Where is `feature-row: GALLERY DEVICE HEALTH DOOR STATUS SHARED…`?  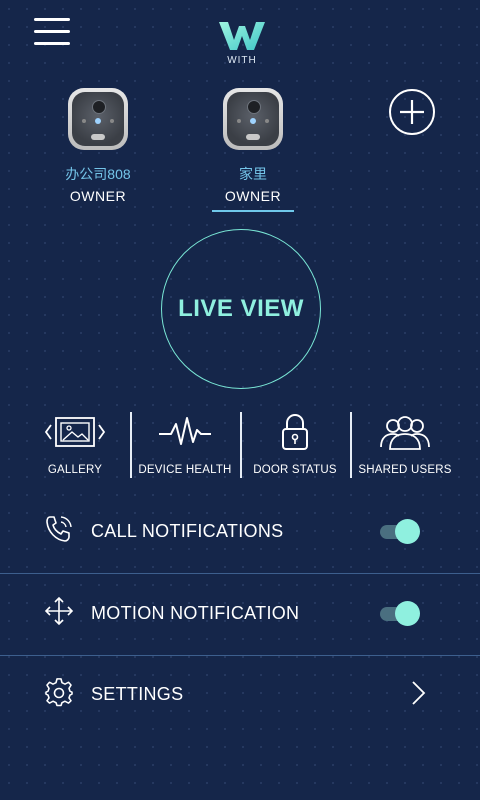
feature-row: GALLERY DEVICE HEALTH DOOR STATUS SHARED… is located at coordinates (240, 445).